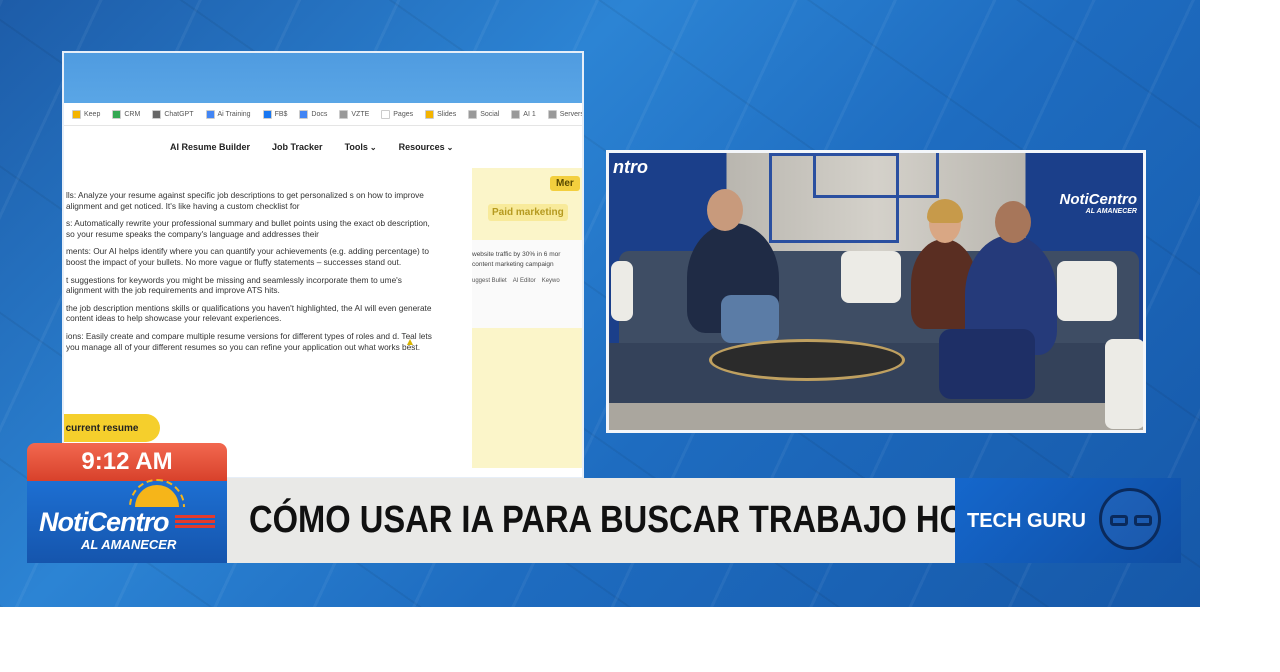 The width and height of the screenshot is (1280, 672). I want to click on bookmark-item: Social, so click(484, 114).